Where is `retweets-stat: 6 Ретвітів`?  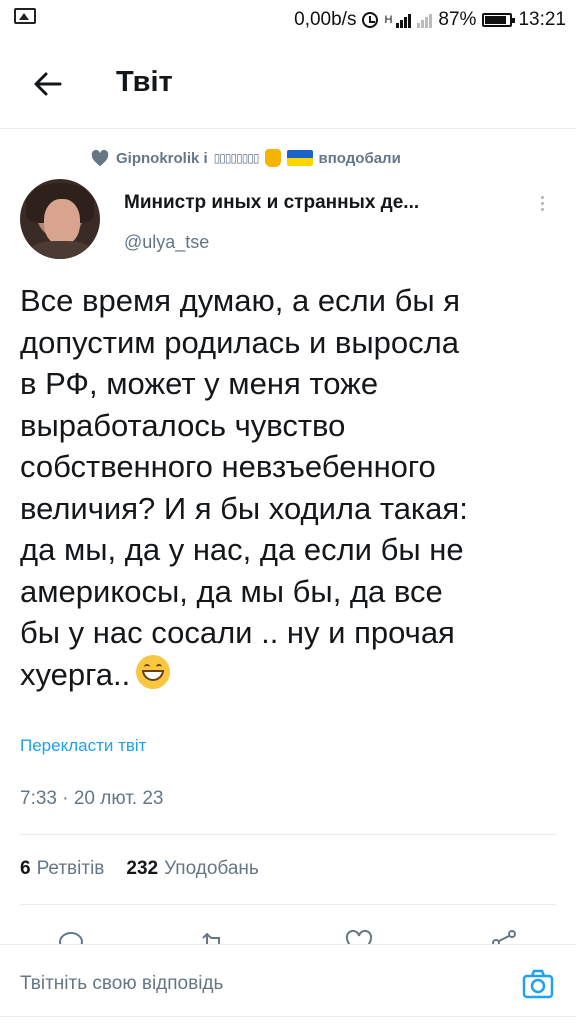
retweets-stat: 6 Ретвітів is located at coordinates (62, 869).